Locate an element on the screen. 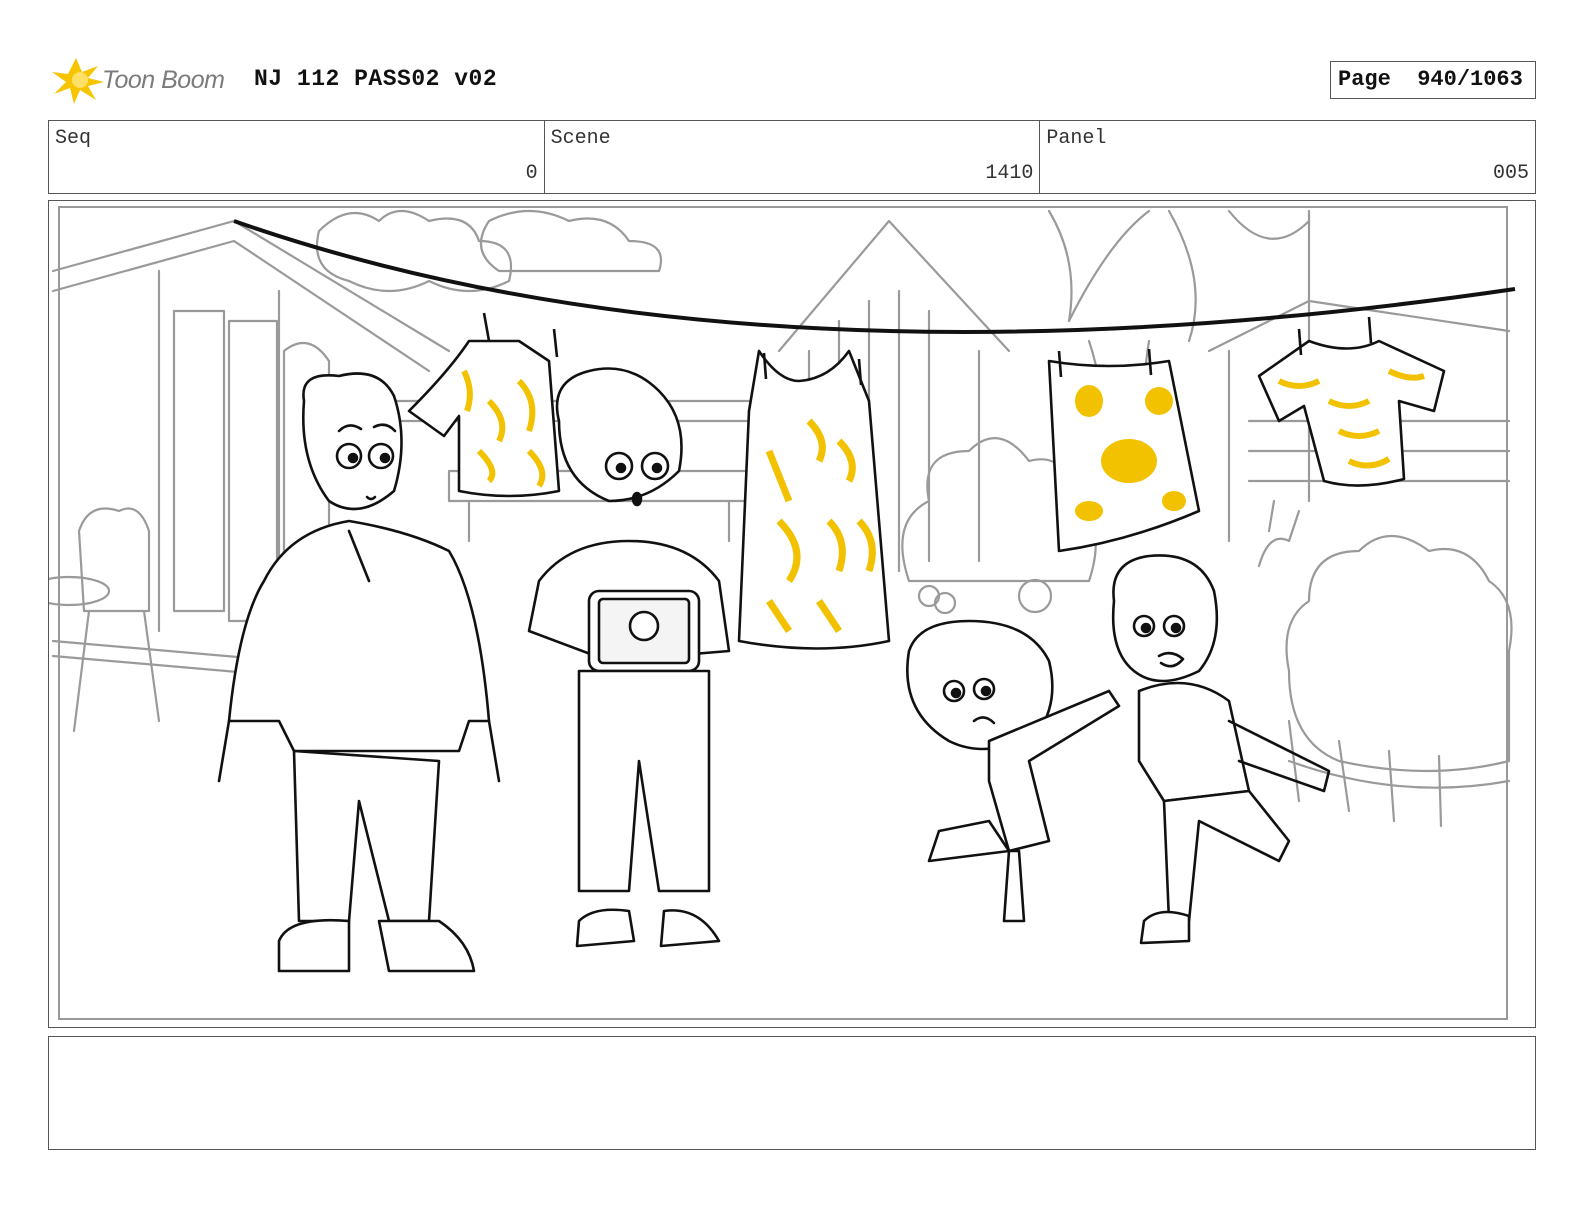 This screenshot has height=1224, width=1584. scene-label: Scene is located at coordinates (580, 138).